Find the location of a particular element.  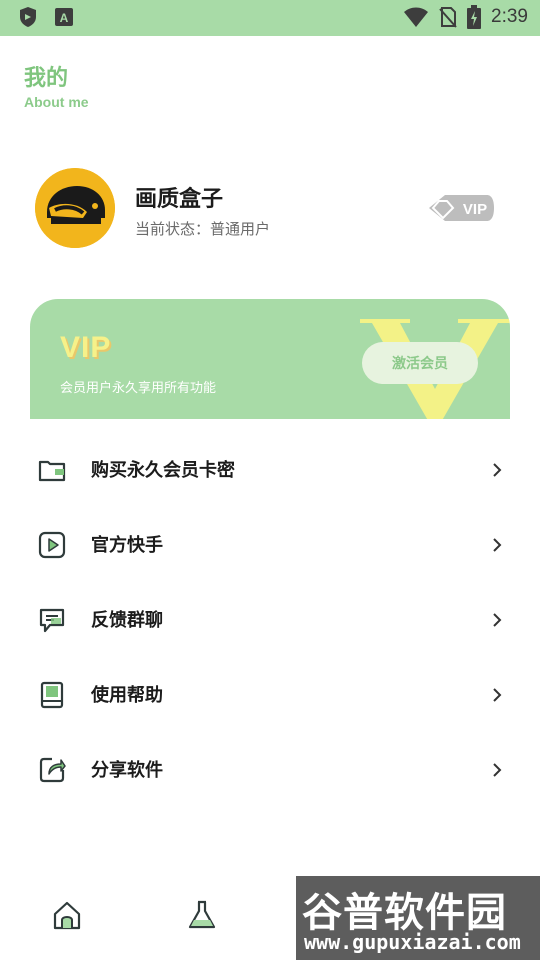

menu-item-feedback: 反馈群聊 is located at coordinates (270, 620).